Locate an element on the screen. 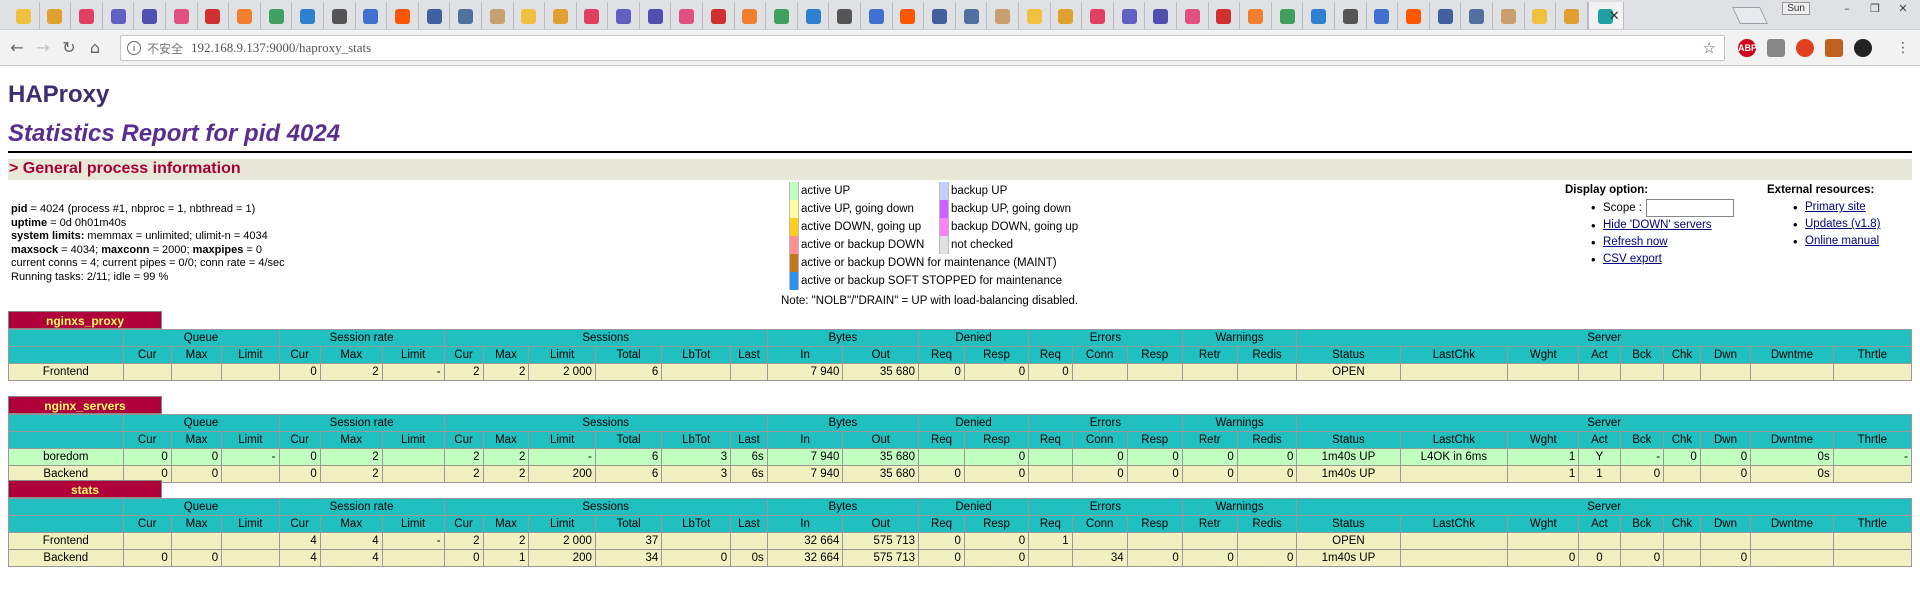 This screenshot has width=1920, height=589. info-icon: i is located at coordinates (134, 48).